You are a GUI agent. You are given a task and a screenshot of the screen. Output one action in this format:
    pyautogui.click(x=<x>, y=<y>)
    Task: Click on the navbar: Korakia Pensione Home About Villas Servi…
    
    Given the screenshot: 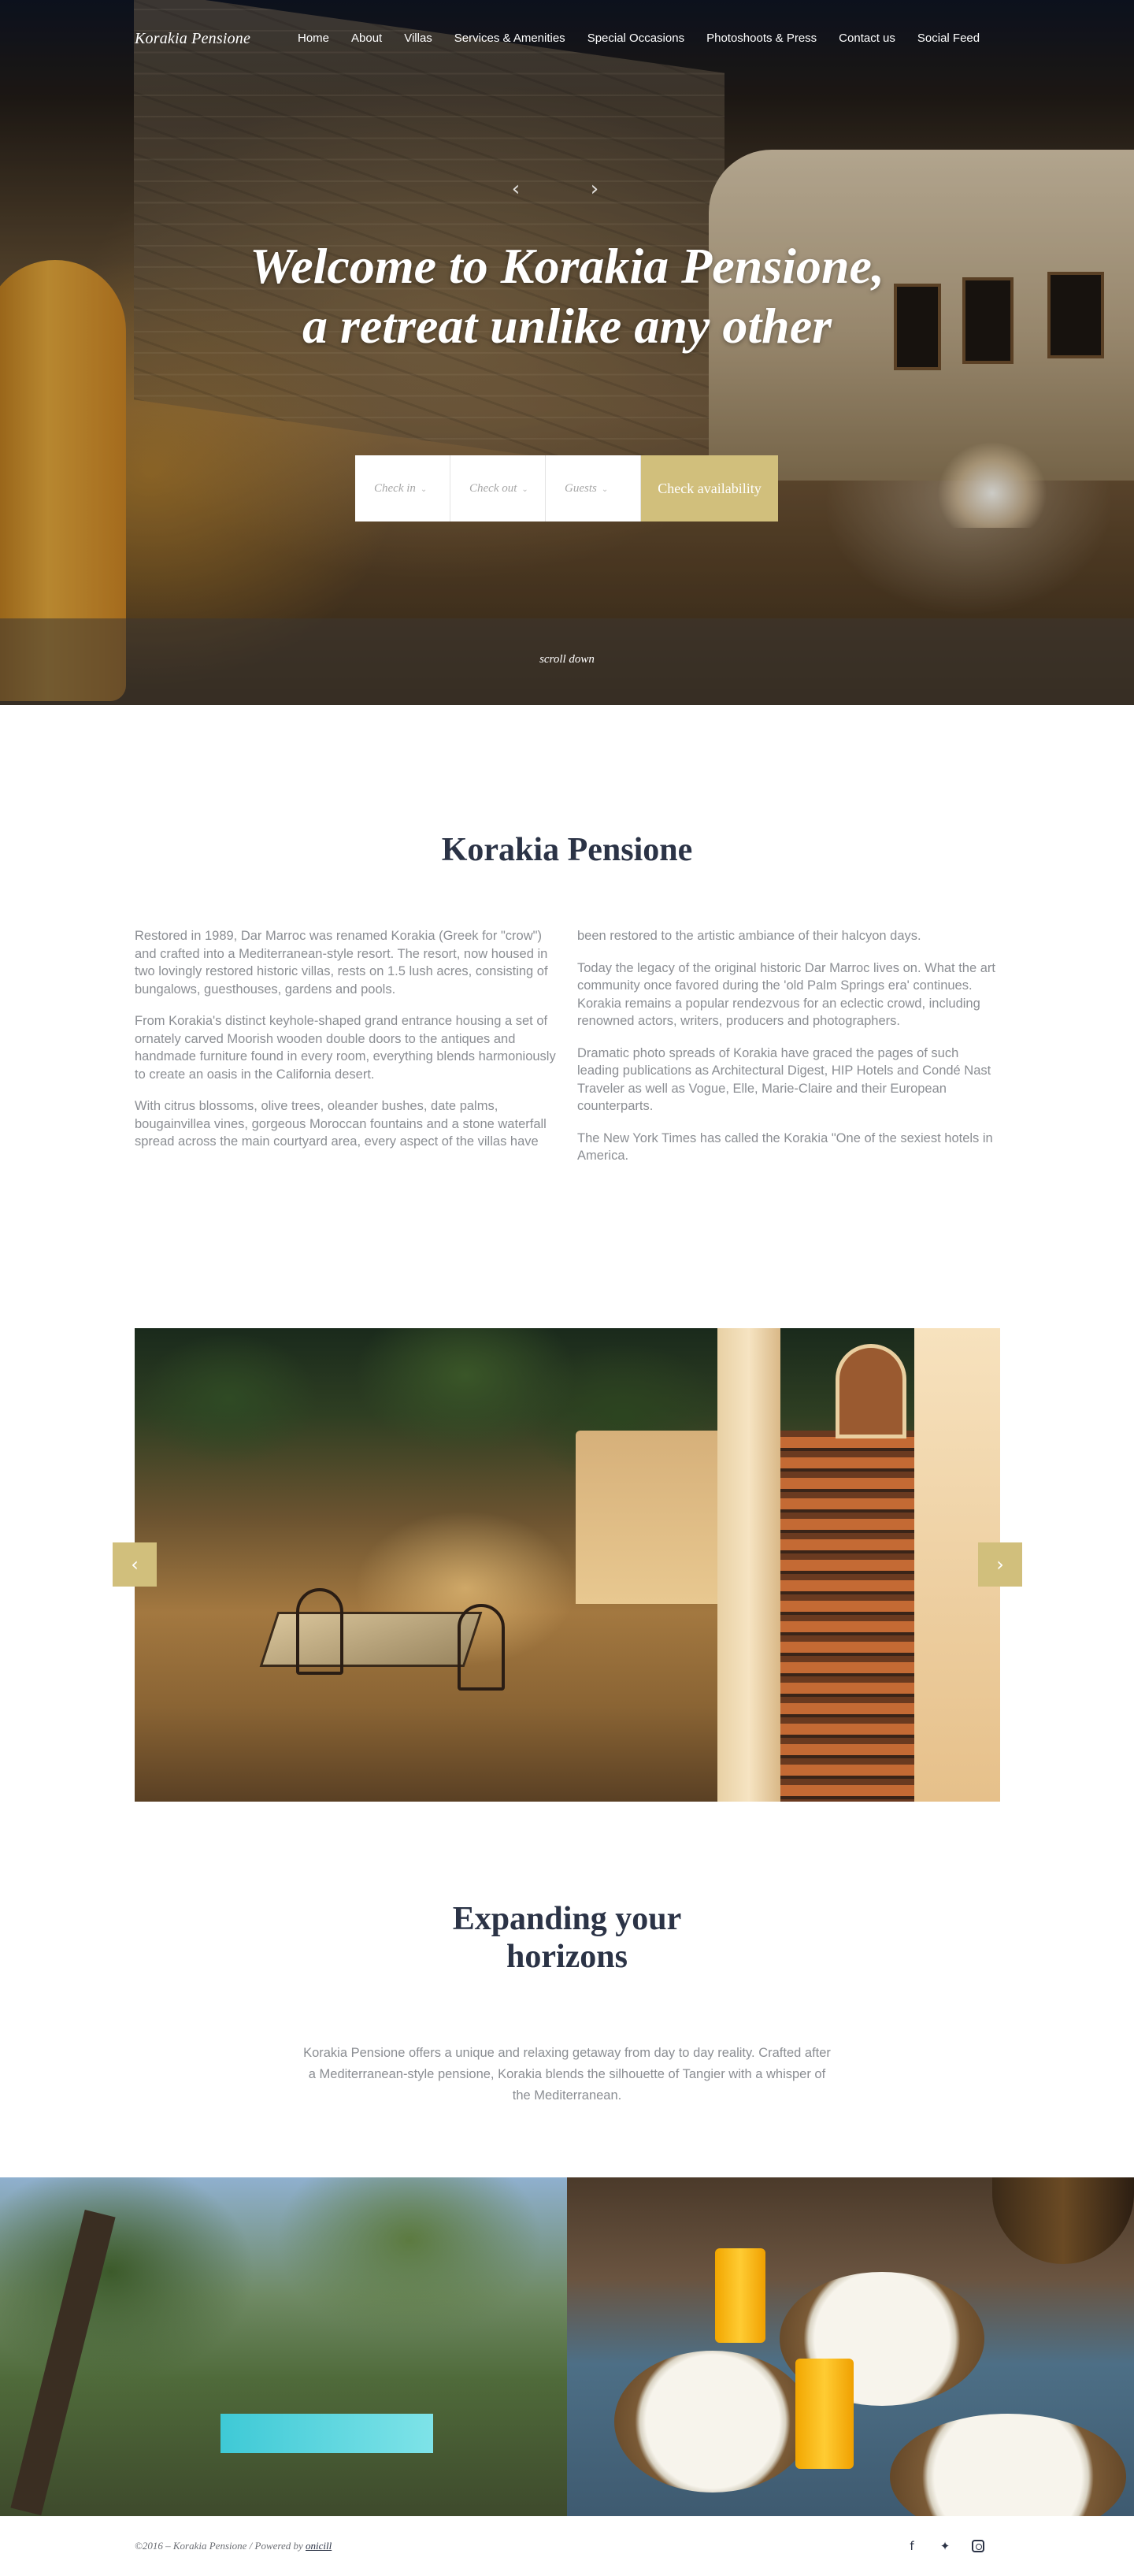 What is the action you would take?
    pyautogui.click(x=567, y=39)
    